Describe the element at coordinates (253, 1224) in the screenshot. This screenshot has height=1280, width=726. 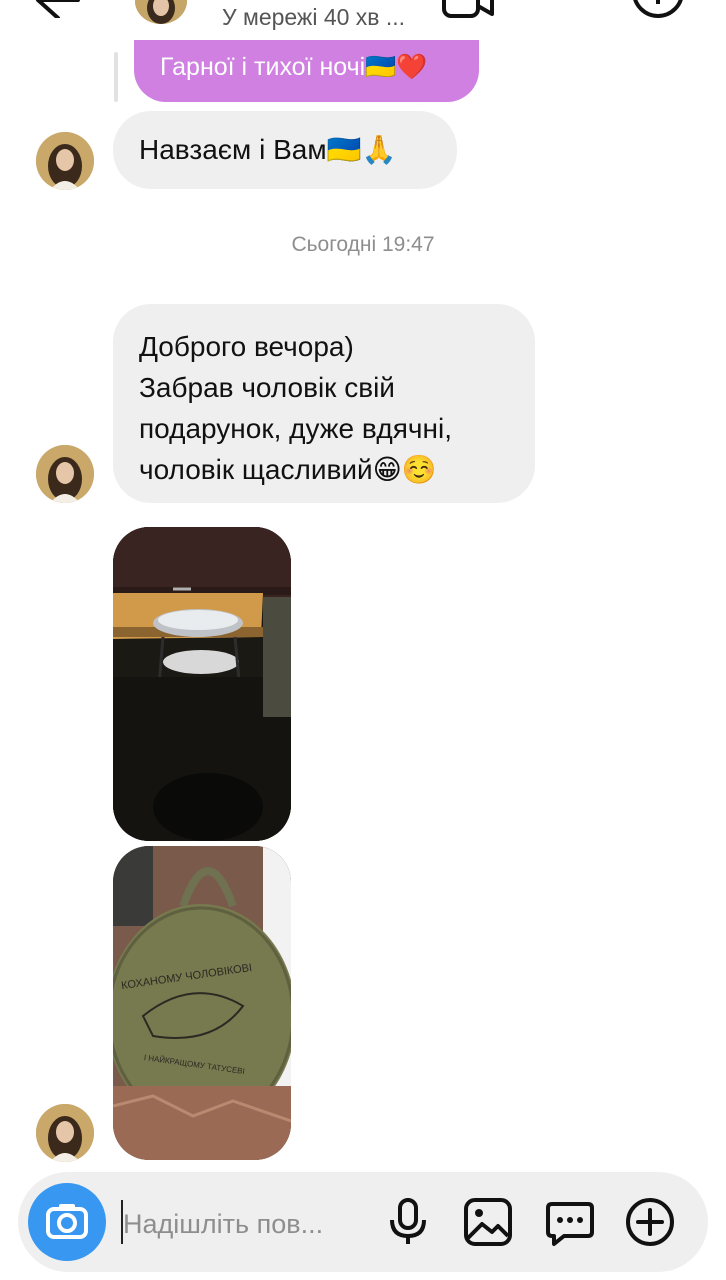
I see `message-input` at that location.